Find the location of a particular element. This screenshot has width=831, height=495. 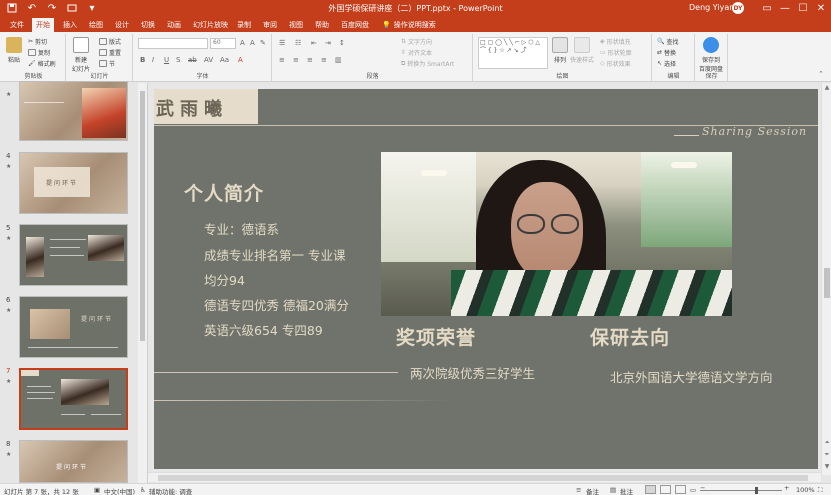

presenter-photo is located at coordinates (556, 234).